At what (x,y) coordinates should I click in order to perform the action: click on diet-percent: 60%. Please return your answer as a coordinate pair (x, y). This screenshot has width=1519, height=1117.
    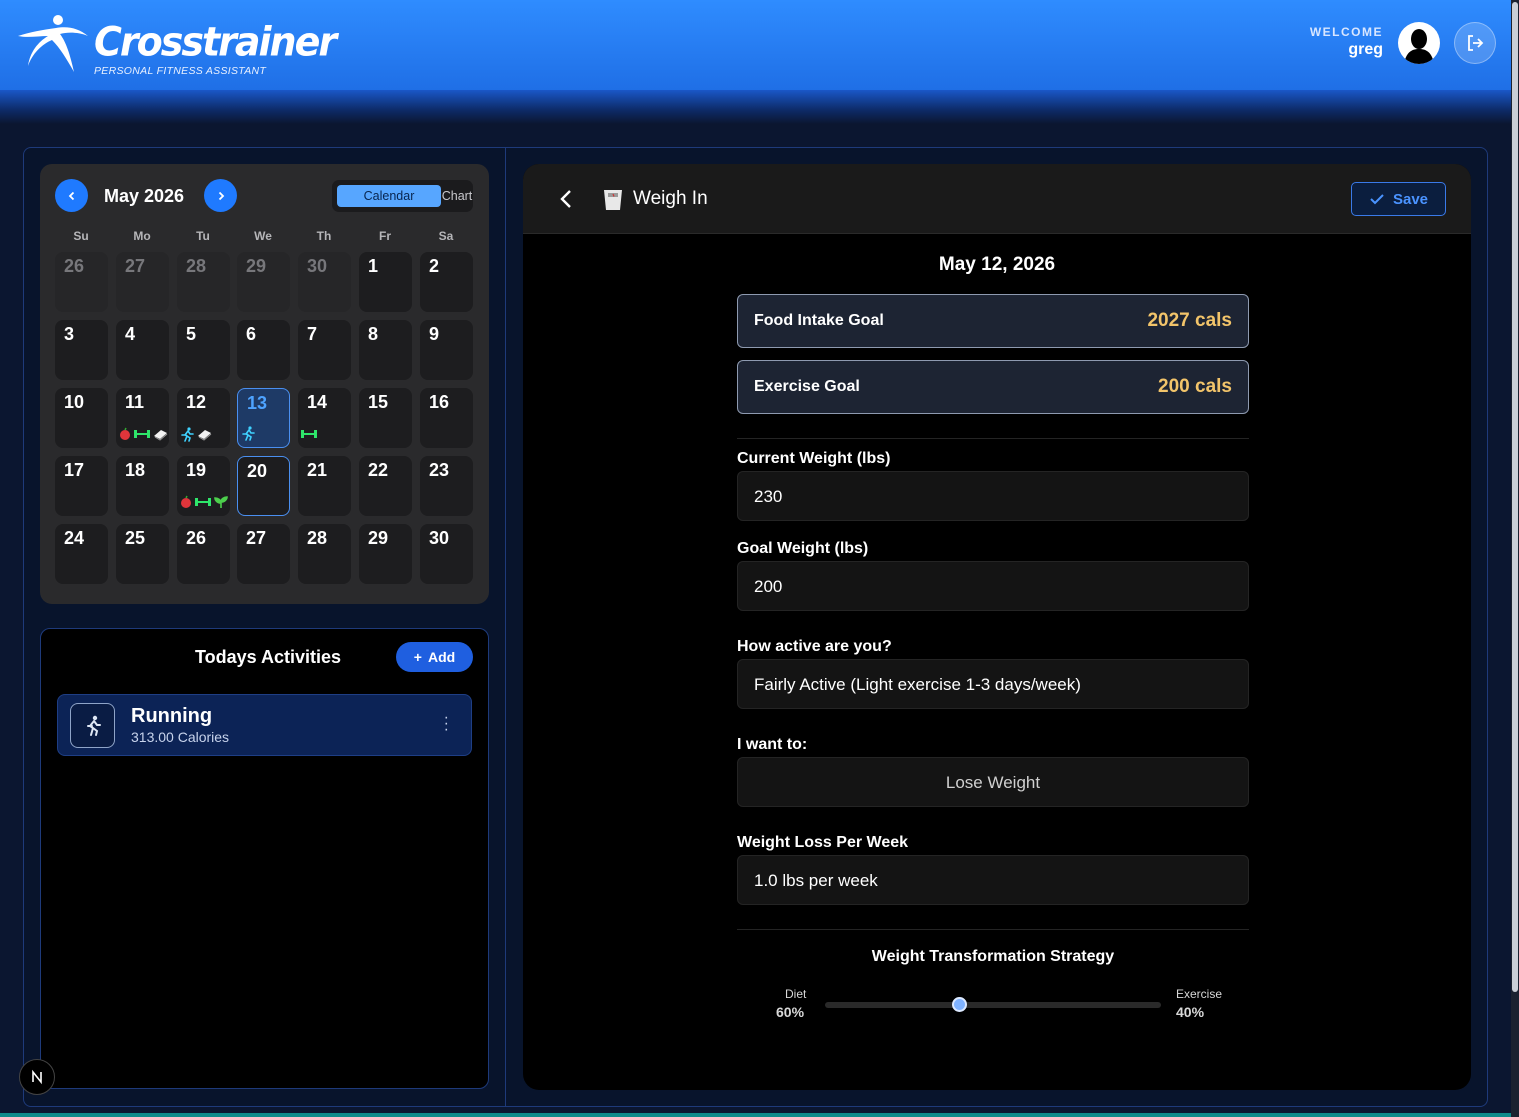
    Looking at the image, I should click on (790, 1012).